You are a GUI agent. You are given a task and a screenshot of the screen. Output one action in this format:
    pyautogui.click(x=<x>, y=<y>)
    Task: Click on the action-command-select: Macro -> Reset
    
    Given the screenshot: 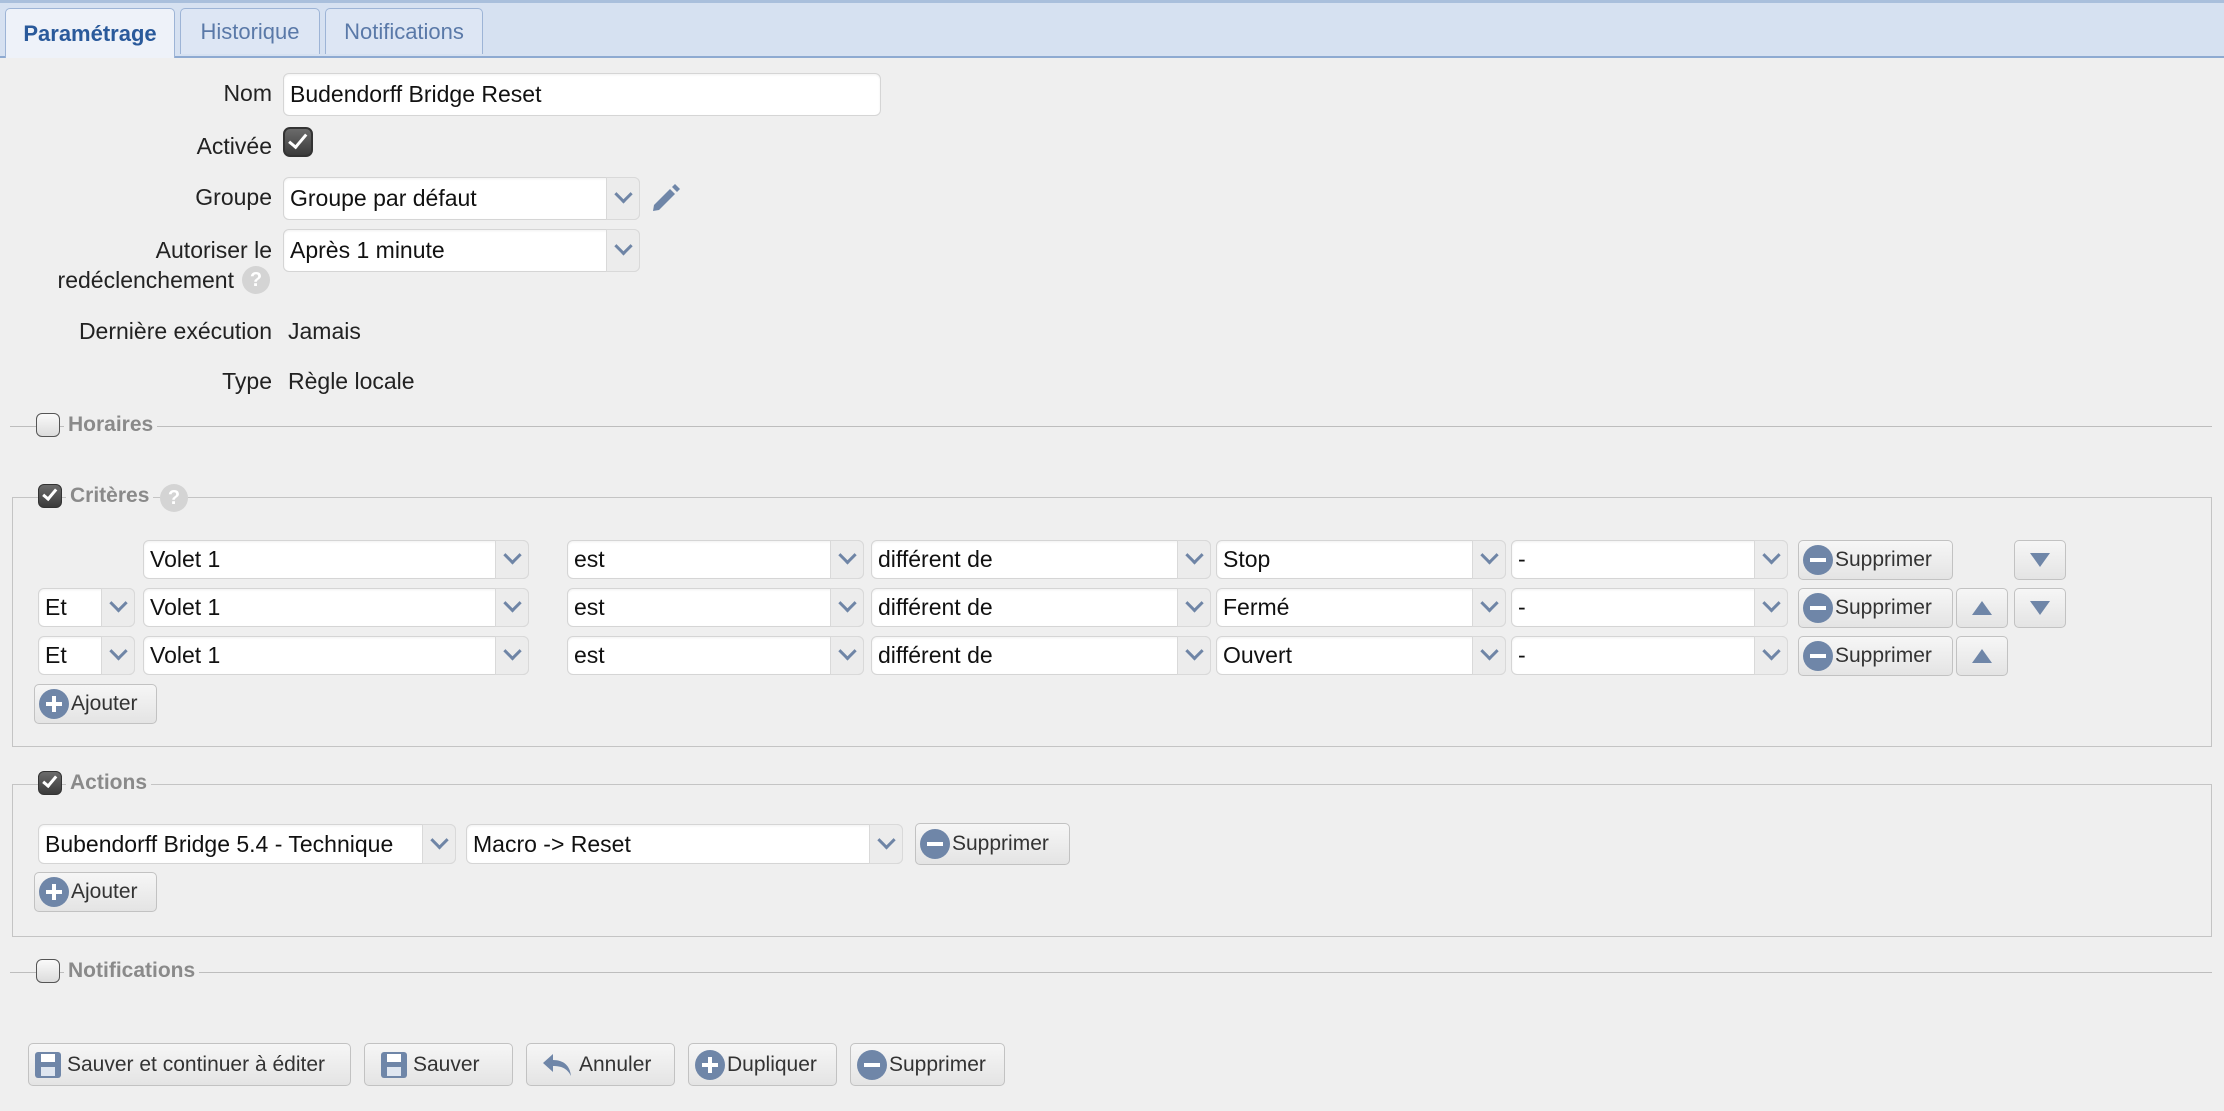 What is the action you would take?
    pyautogui.click(x=684, y=844)
    